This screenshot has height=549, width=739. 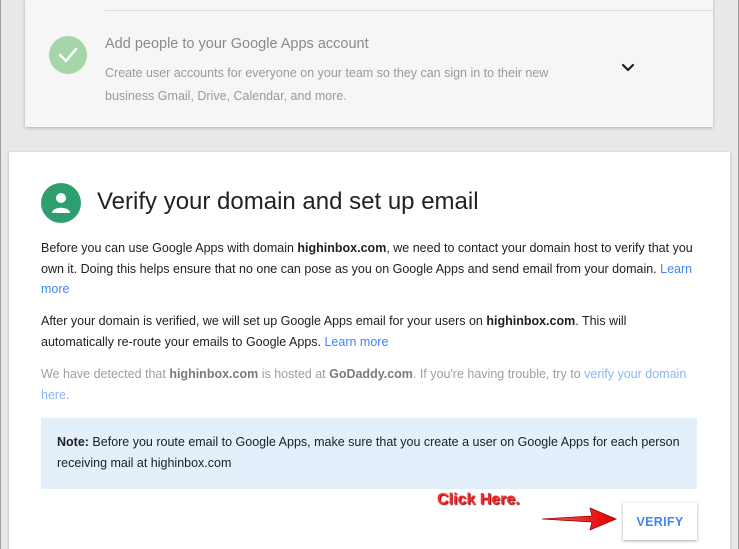 What do you see at coordinates (356, 342) in the screenshot?
I see `learn-more-link: Learn more` at bounding box center [356, 342].